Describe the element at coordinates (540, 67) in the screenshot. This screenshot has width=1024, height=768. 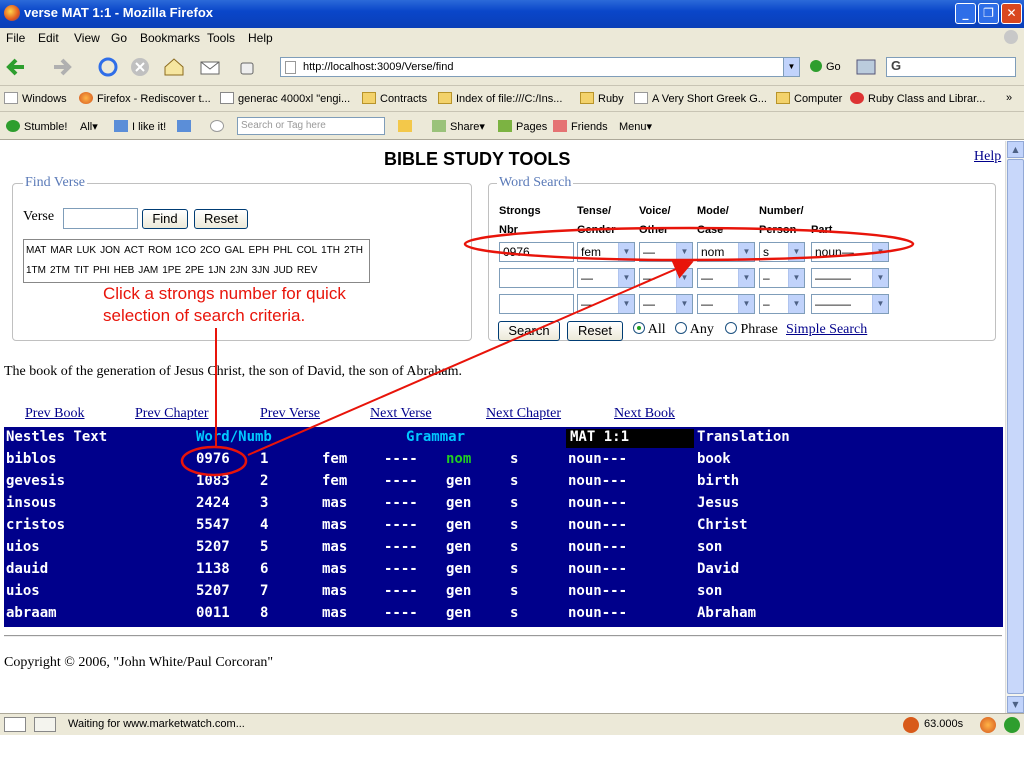
I see `url-bar: http://localhost:3009/Verse/find ▼` at that location.